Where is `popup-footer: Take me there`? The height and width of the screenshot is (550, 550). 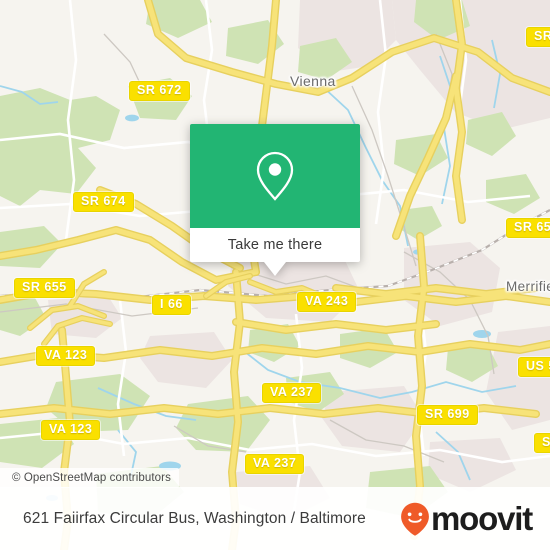 popup-footer: Take me there is located at coordinates (275, 245).